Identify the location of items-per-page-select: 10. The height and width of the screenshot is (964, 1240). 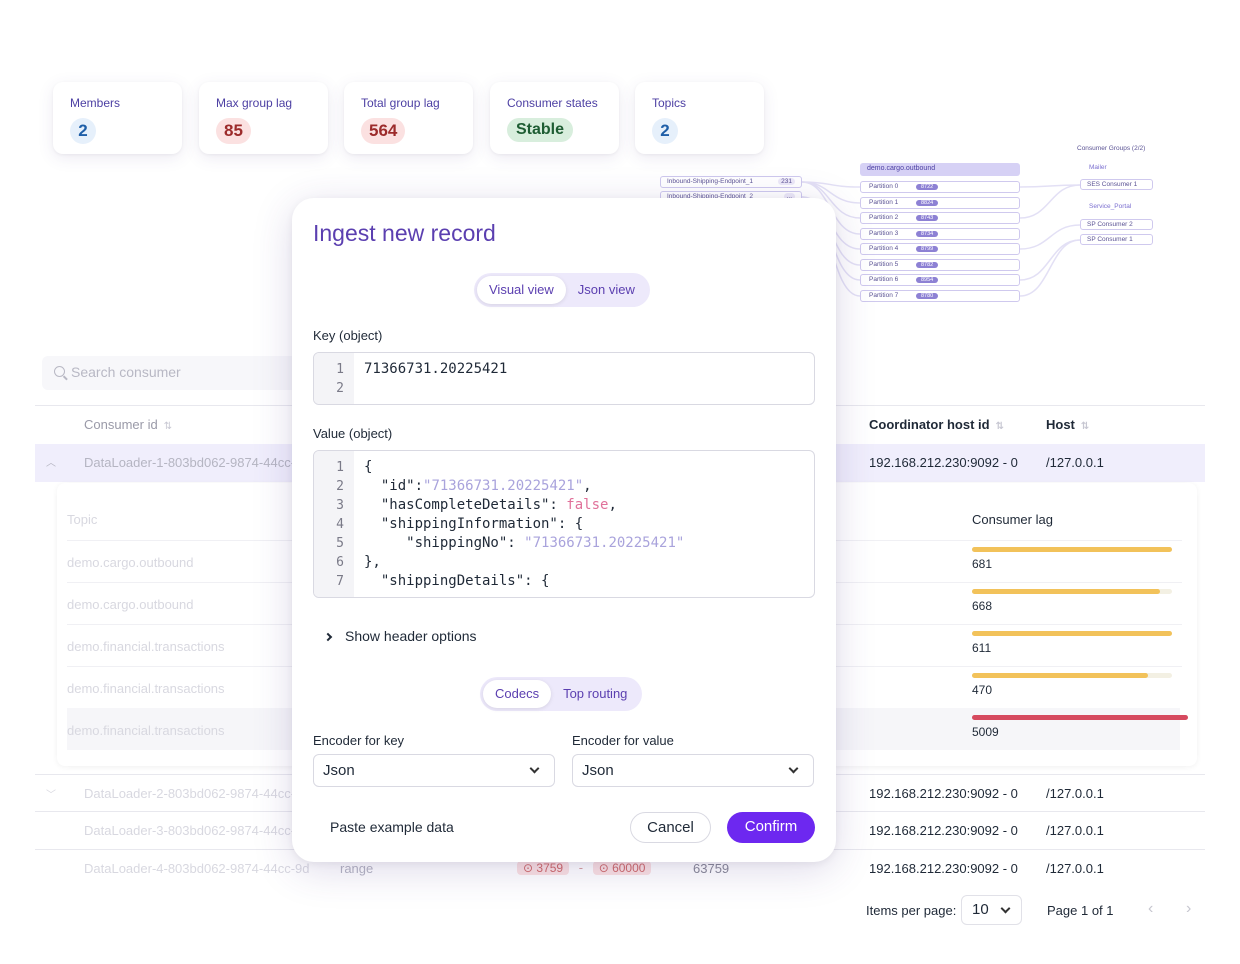
(991, 910).